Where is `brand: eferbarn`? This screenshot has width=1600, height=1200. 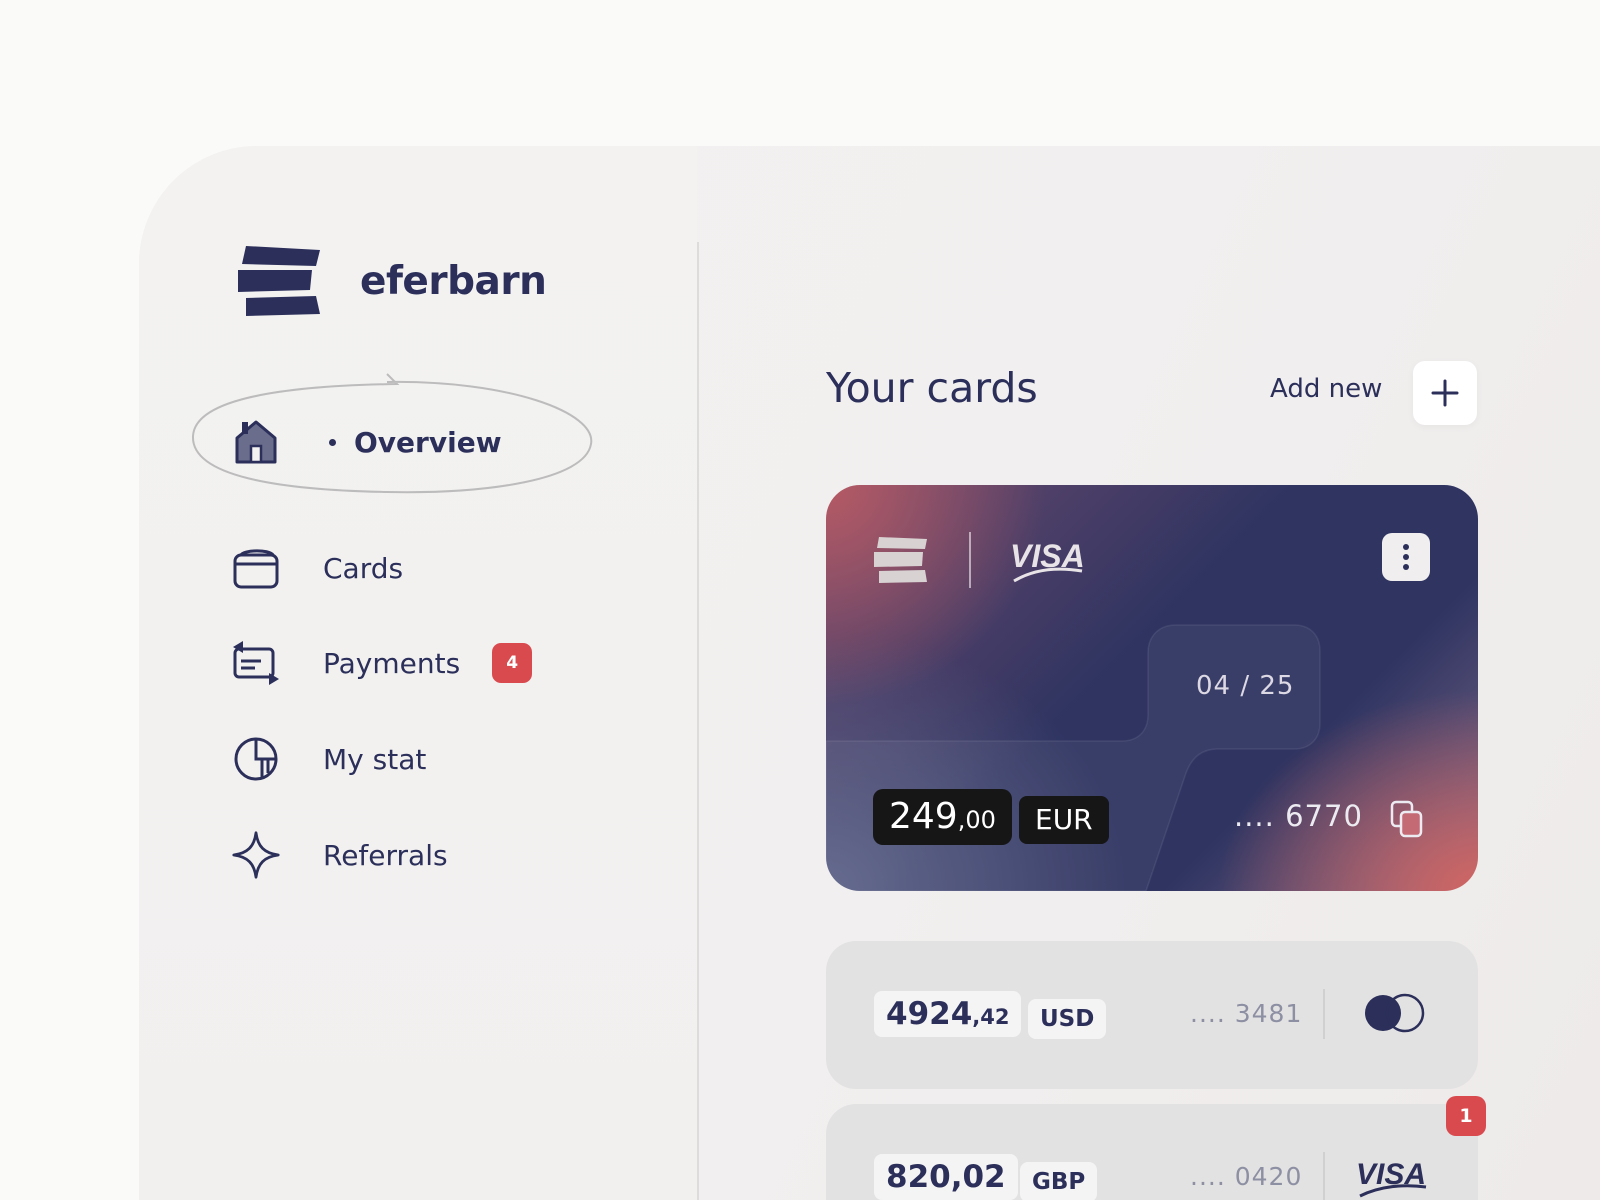 brand: eferbarn is located at coordinates (391, 281).